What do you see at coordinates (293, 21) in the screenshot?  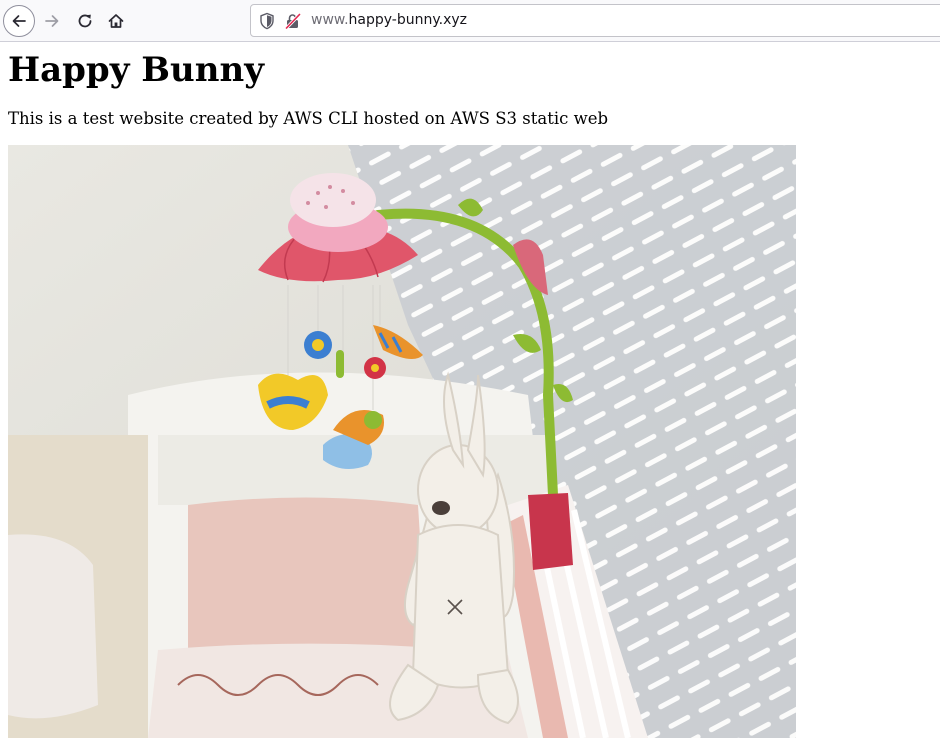 I see `insecure-connection-icon` at bounding box center [293, 21].